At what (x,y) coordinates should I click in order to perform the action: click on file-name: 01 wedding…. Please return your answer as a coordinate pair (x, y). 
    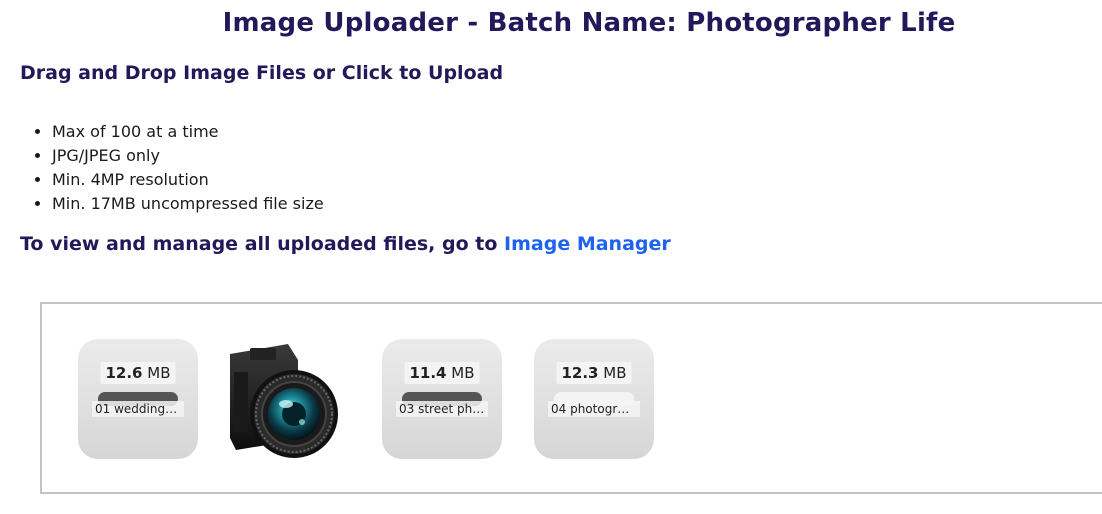
    Looking at the image, I should click on (138, 409).